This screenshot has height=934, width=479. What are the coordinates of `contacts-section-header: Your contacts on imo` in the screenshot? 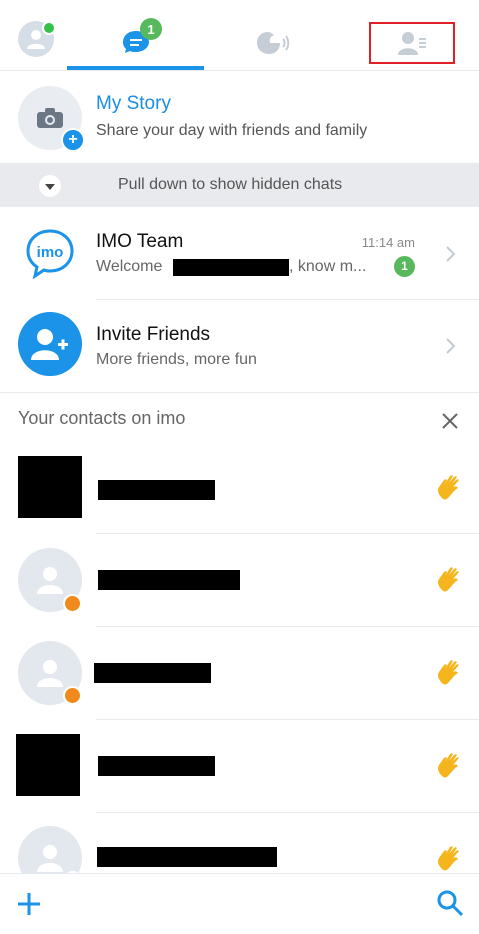 It's located at (102, 418).